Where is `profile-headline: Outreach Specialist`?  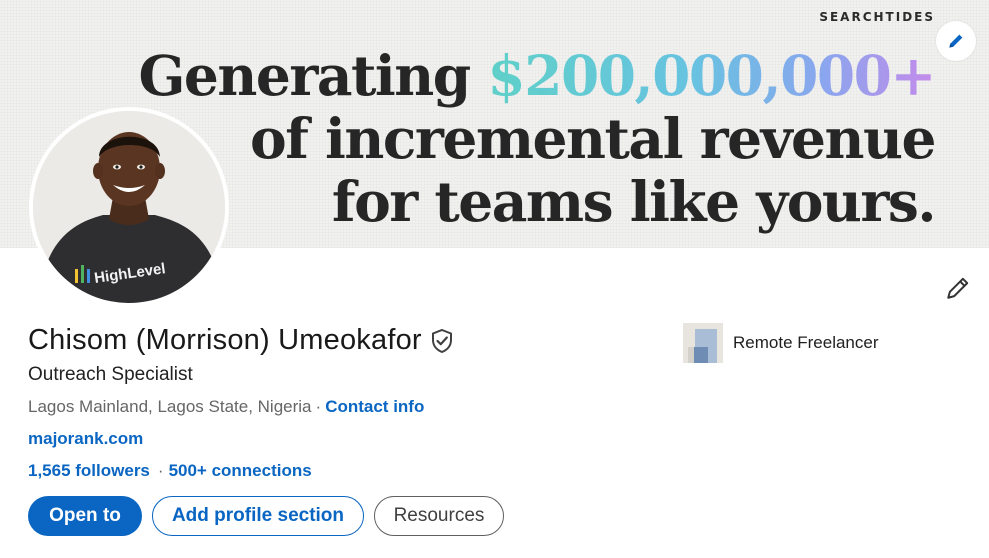 profile-headline: Outreach Specialist is located at coordinates (110, 374).